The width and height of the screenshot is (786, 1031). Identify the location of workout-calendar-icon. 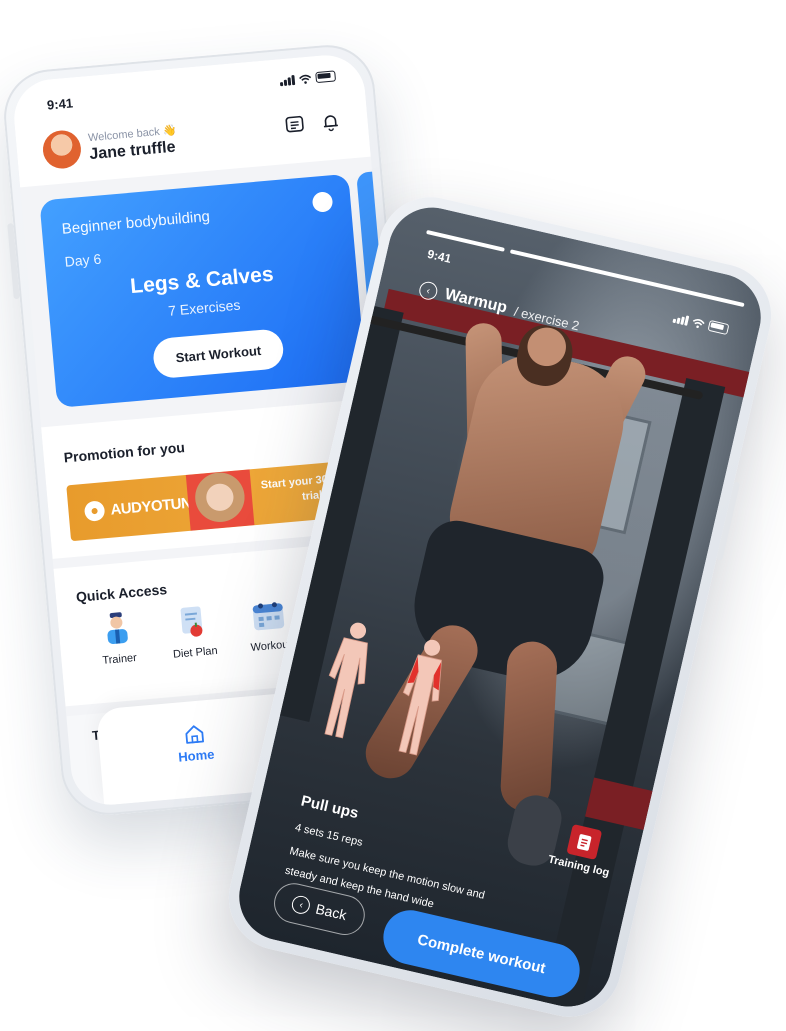
(268, 615).